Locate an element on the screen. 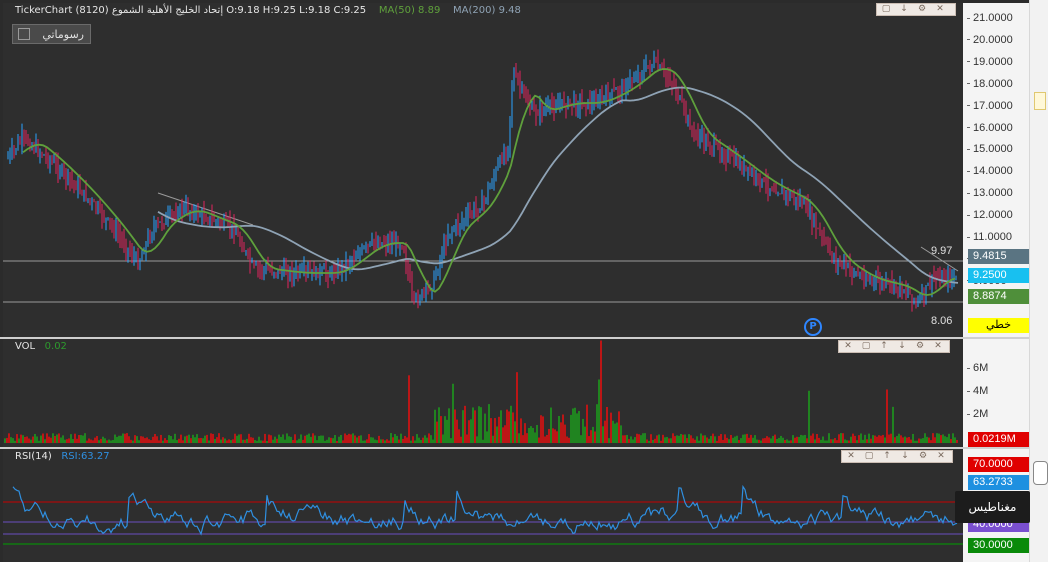 Image resolution: width=1048 pixels, height=562 pixels. price-tick: 17.0000 is located at coordinates (990, 106).